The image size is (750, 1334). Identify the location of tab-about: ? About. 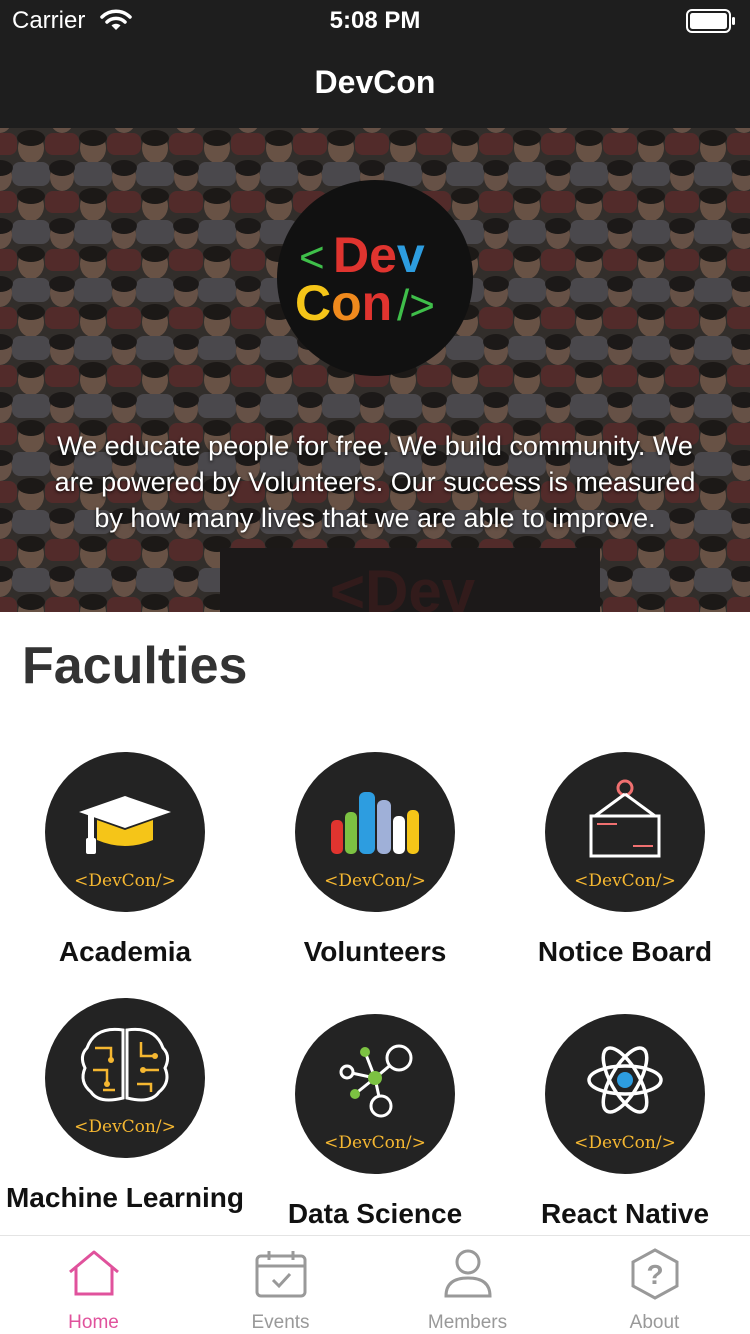
(654, 1285).